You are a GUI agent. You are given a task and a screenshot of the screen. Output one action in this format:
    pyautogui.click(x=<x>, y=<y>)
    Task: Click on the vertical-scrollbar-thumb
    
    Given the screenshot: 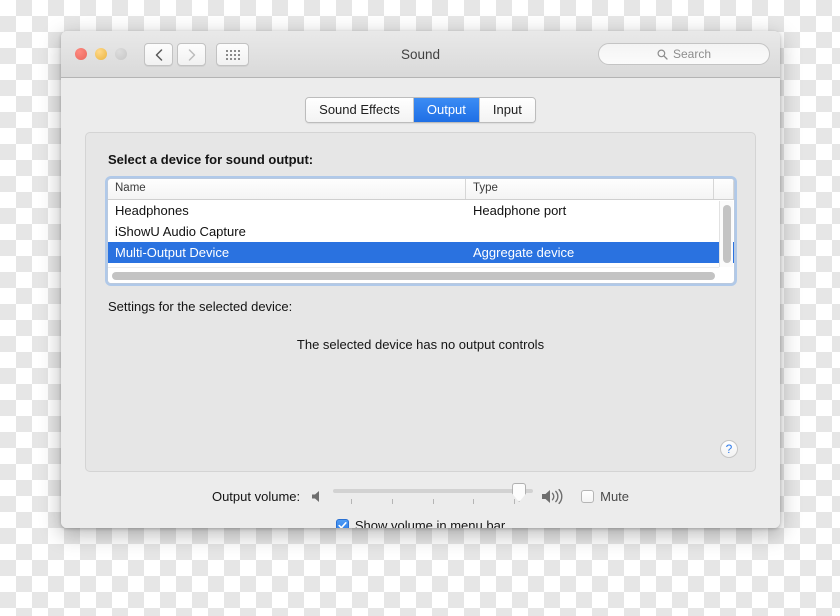 What is the action you would take?
    pyautogui.click(x=727, y=234)
    